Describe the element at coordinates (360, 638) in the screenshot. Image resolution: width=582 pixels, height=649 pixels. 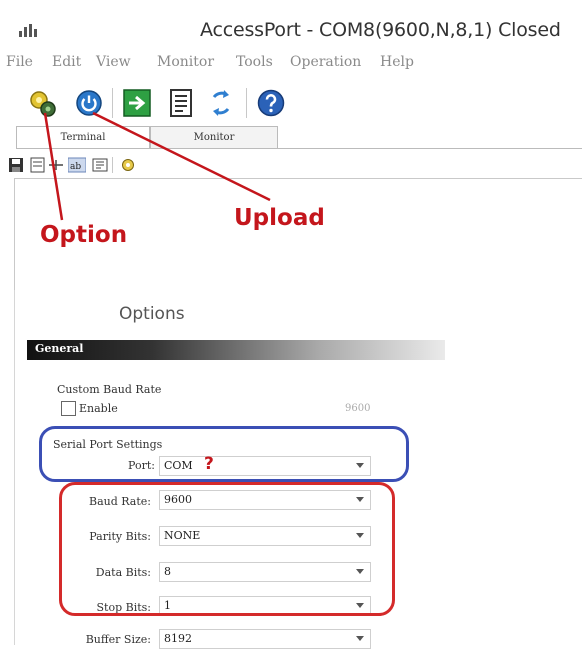
I see `chevron-down-icon` at that location.